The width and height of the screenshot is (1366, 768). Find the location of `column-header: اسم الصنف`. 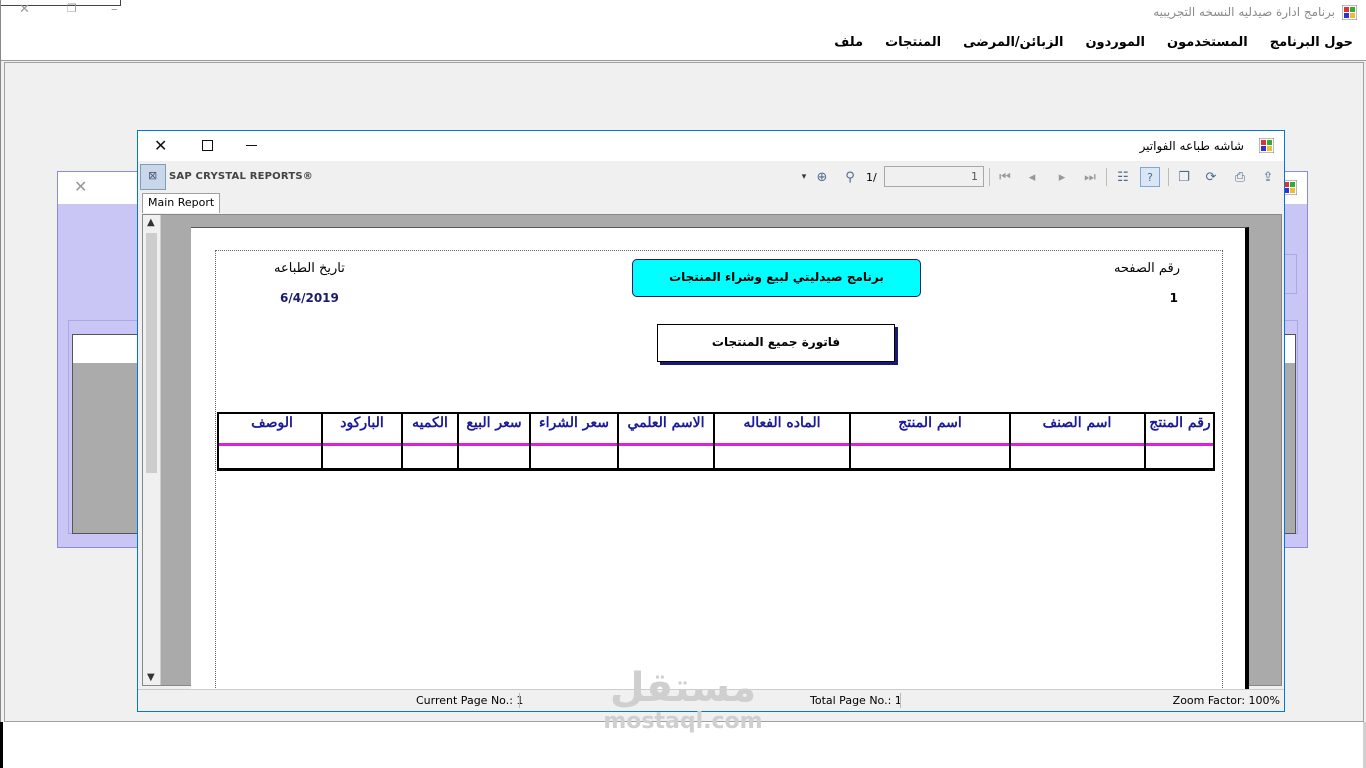

column-header: اسم الصنف is located at coordinates (1077, 423).